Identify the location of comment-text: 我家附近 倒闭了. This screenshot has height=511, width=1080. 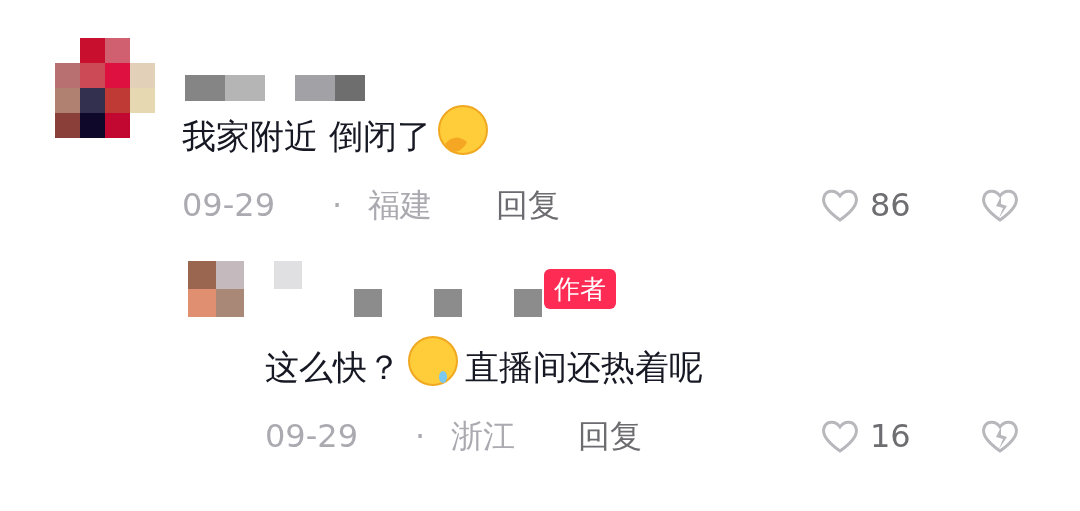
(540, 130).